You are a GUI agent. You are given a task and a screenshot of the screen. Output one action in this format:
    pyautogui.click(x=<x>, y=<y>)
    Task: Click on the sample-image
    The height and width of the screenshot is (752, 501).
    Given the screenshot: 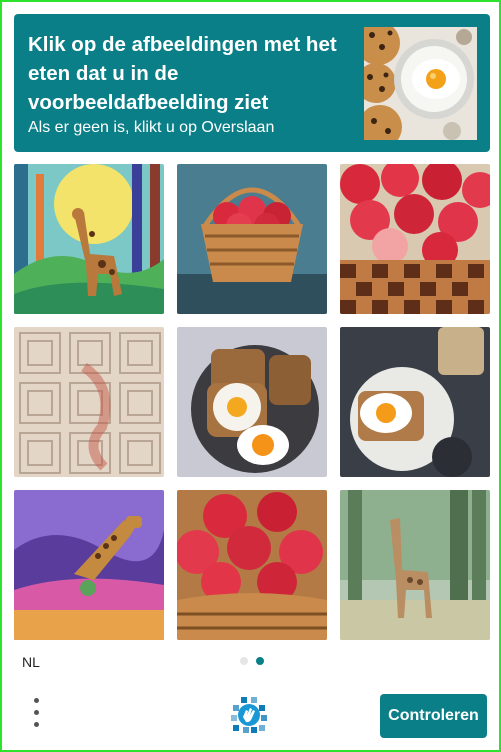 What is the action you would take?
    pyautogui.click(x=420, y=83)
    